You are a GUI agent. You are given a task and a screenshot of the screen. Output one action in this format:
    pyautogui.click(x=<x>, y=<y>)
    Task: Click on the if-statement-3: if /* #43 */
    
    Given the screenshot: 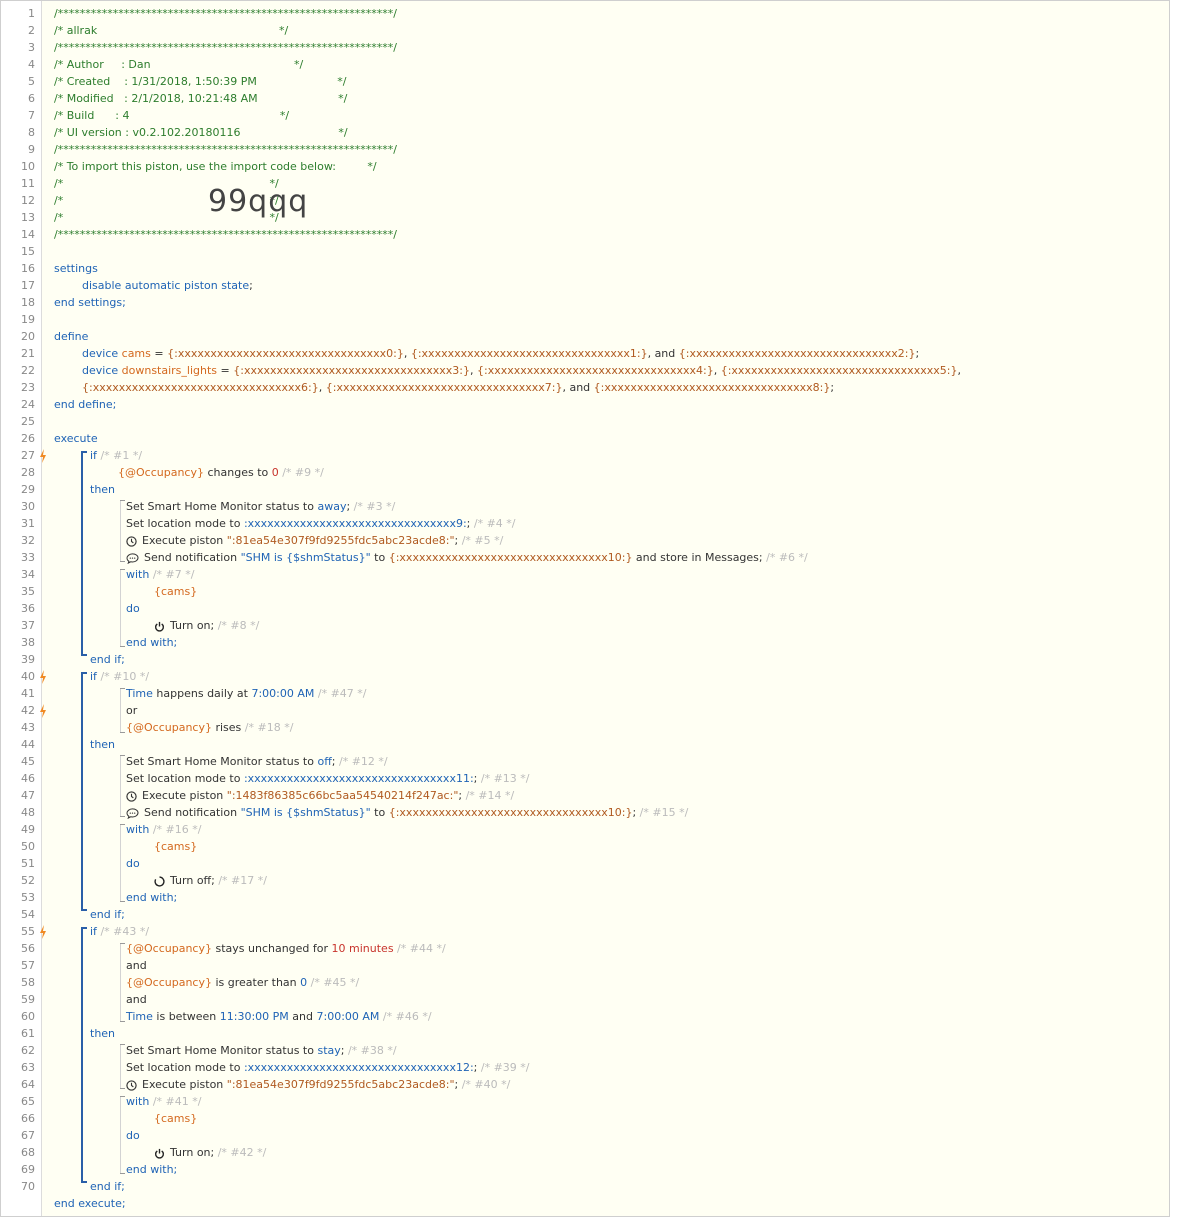 What is the action you would take?
    pyautogui.click(x=119, y=931)
    